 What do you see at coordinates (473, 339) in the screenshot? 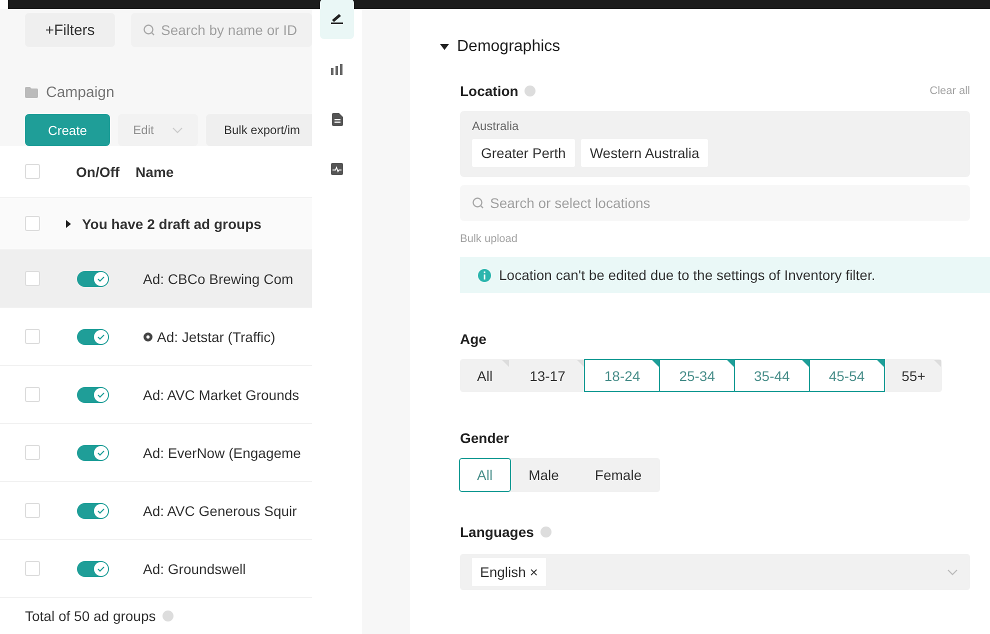
I see `field-label: Age` at bounding box center [473, 339].